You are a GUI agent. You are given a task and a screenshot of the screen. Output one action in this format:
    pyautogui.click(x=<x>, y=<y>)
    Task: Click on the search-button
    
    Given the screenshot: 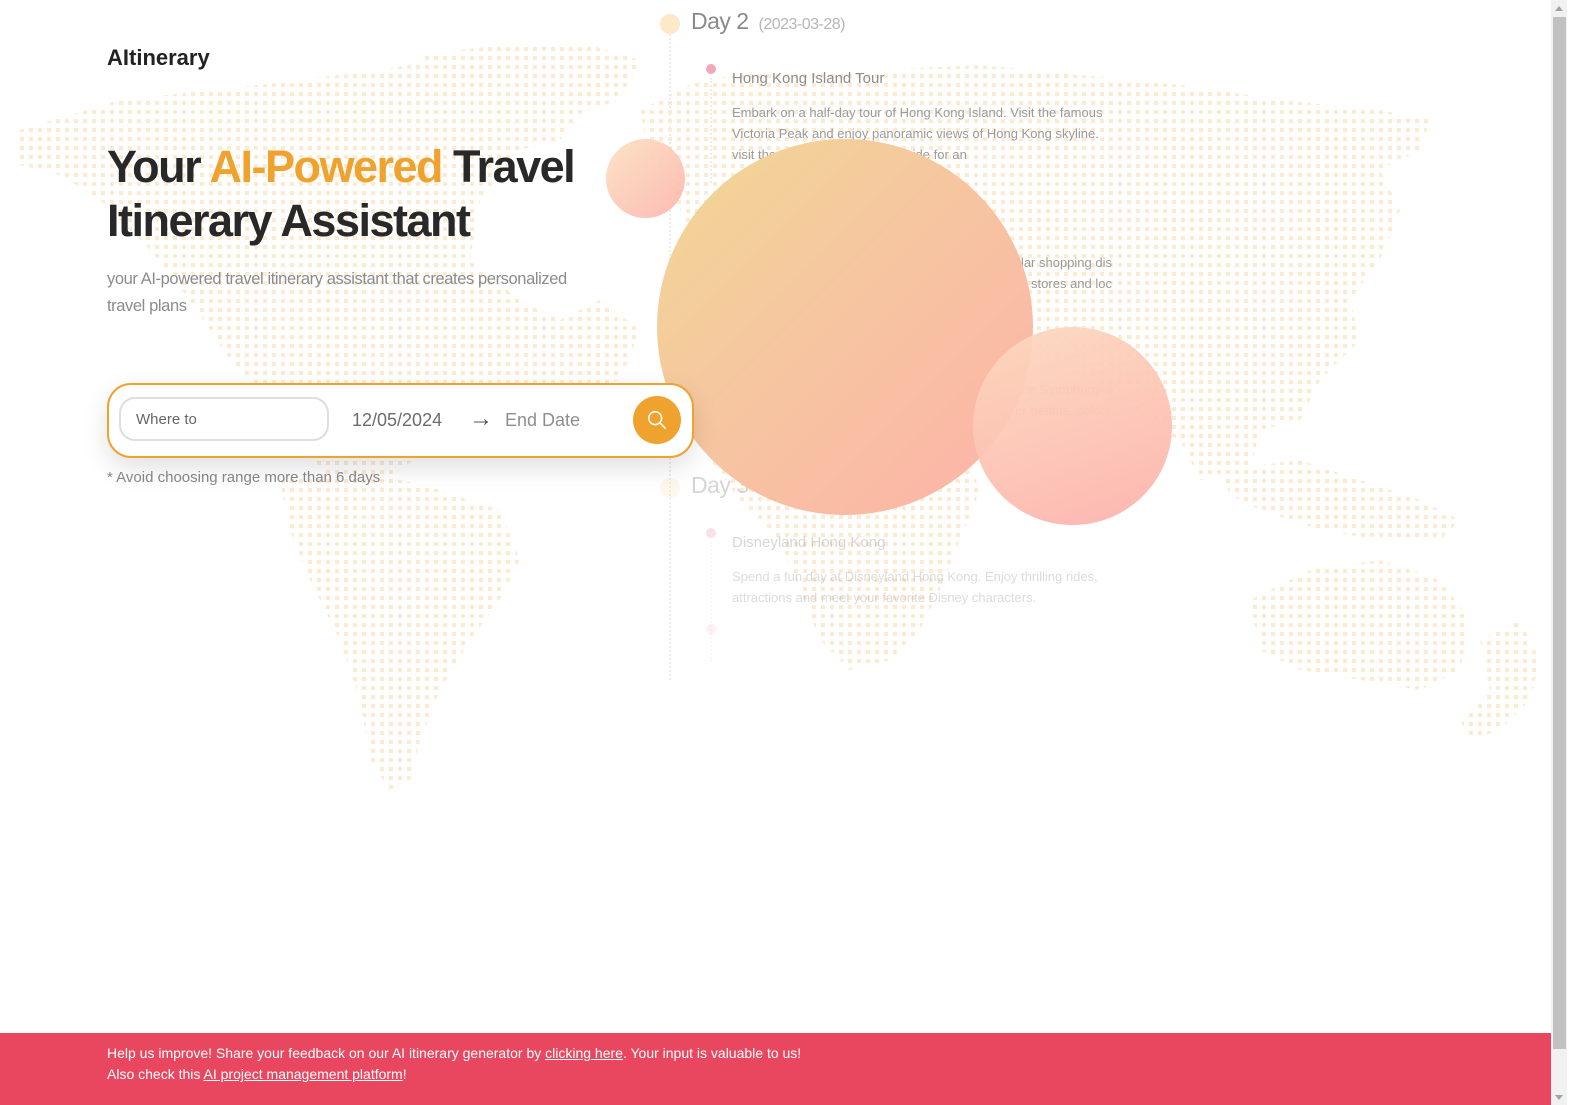 What is the action you would take?
    pyautogui.click(x=657, y=420)
    